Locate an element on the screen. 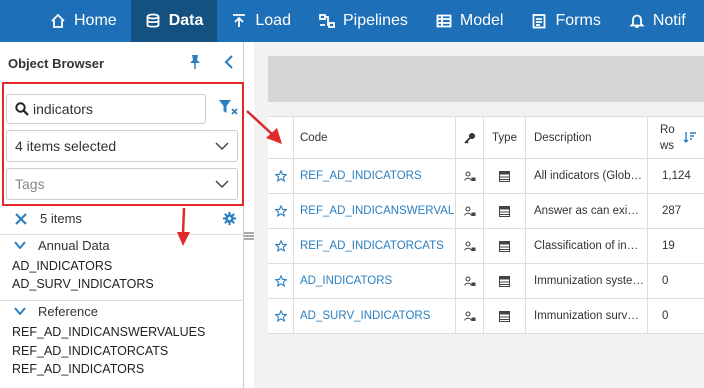  chevron-left-icon is located at coordinates (229, 62).